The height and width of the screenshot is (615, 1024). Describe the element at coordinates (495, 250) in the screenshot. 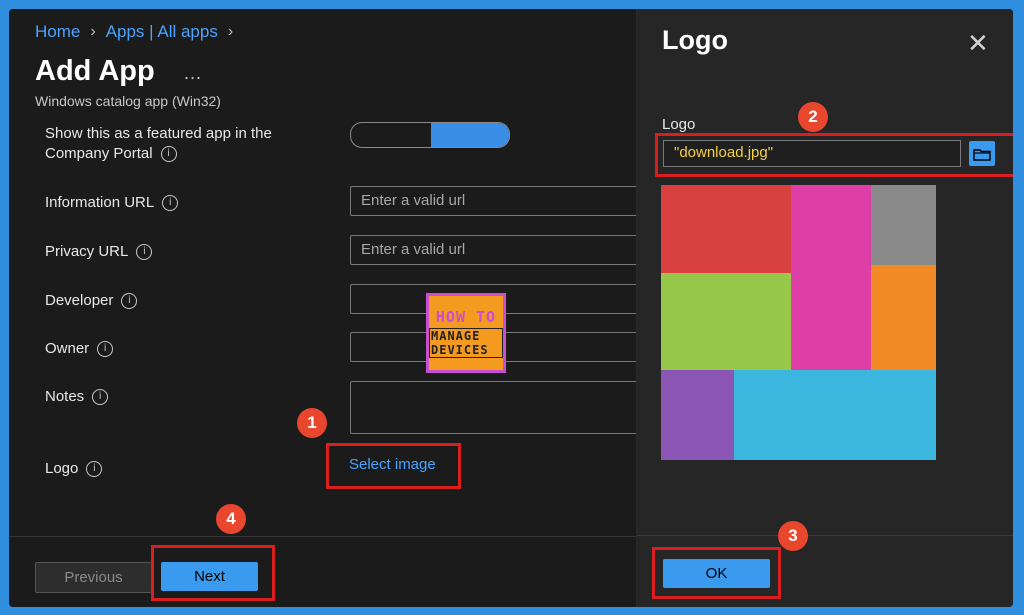

I see `privacy-url-input: Enter a valid url` at that location.